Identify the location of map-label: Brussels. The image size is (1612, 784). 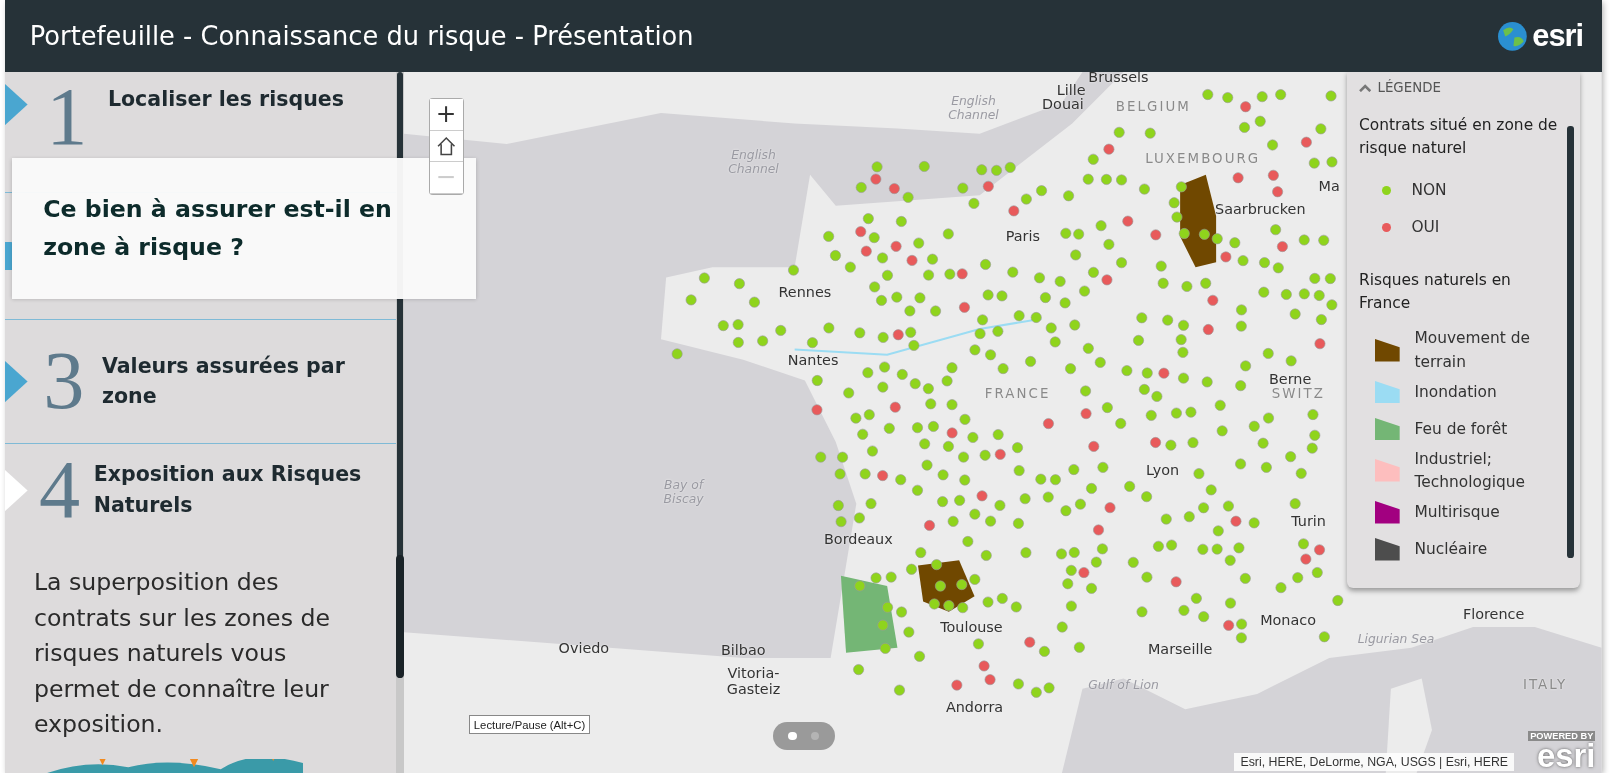
(1118, 78).